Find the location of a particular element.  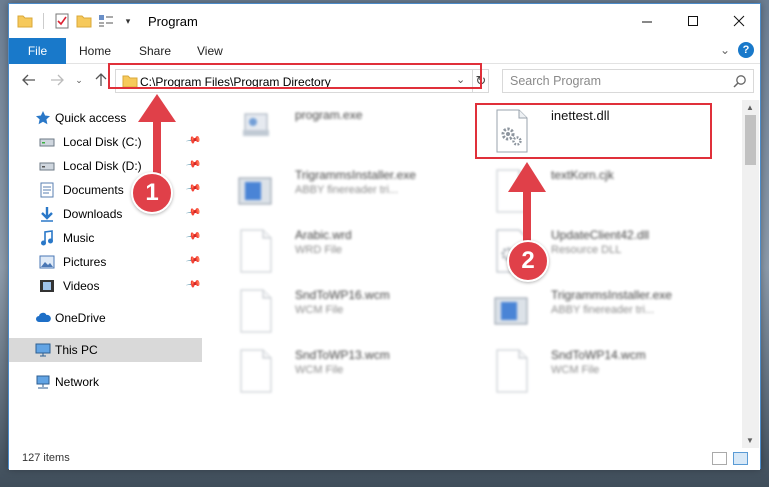

close-button is located at coordinates (739, 21).